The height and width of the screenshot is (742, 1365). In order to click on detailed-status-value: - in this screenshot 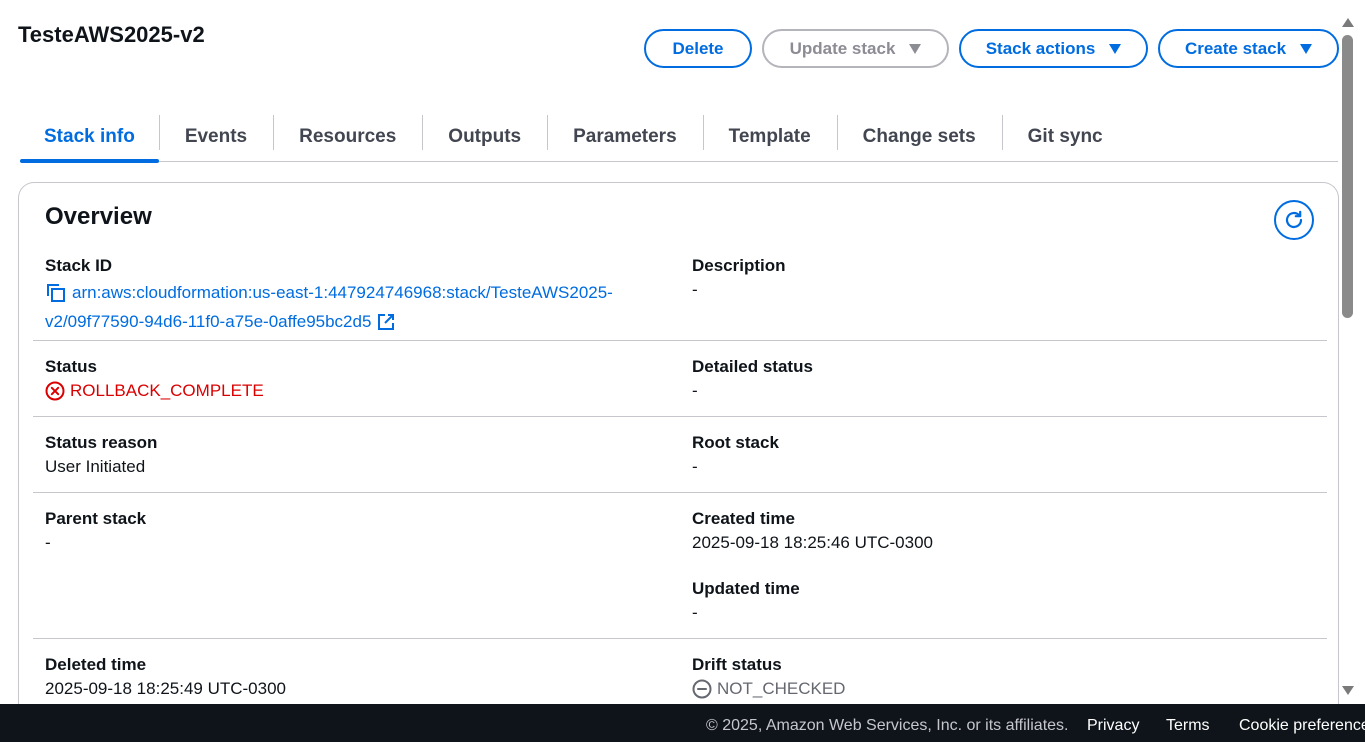, I will do `click(695, 390)`.